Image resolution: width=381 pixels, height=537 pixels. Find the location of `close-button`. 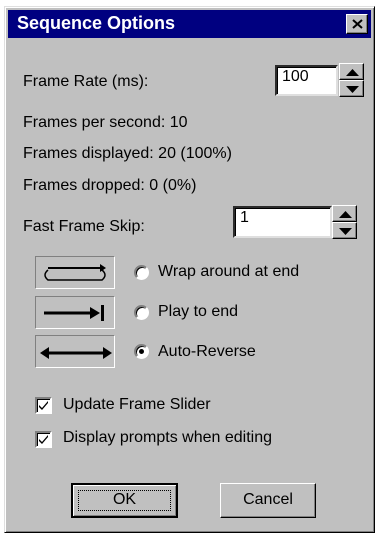

close-button is located at coordinates (357, 24).